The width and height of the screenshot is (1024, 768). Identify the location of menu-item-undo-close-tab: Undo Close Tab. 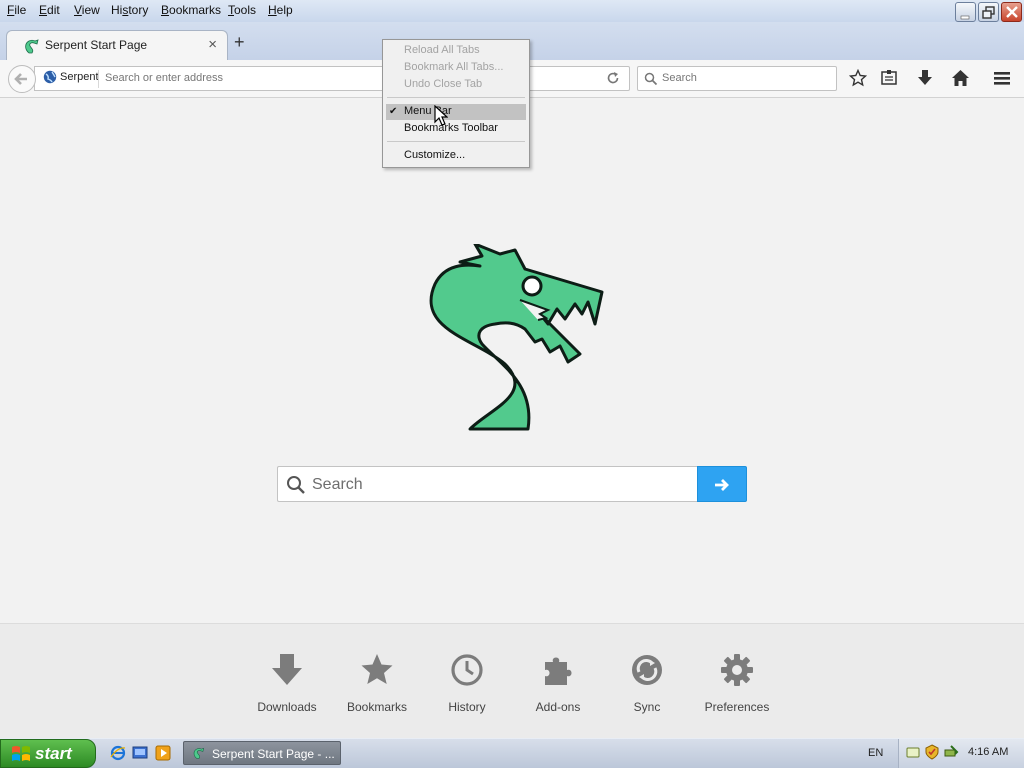
(443, 84).